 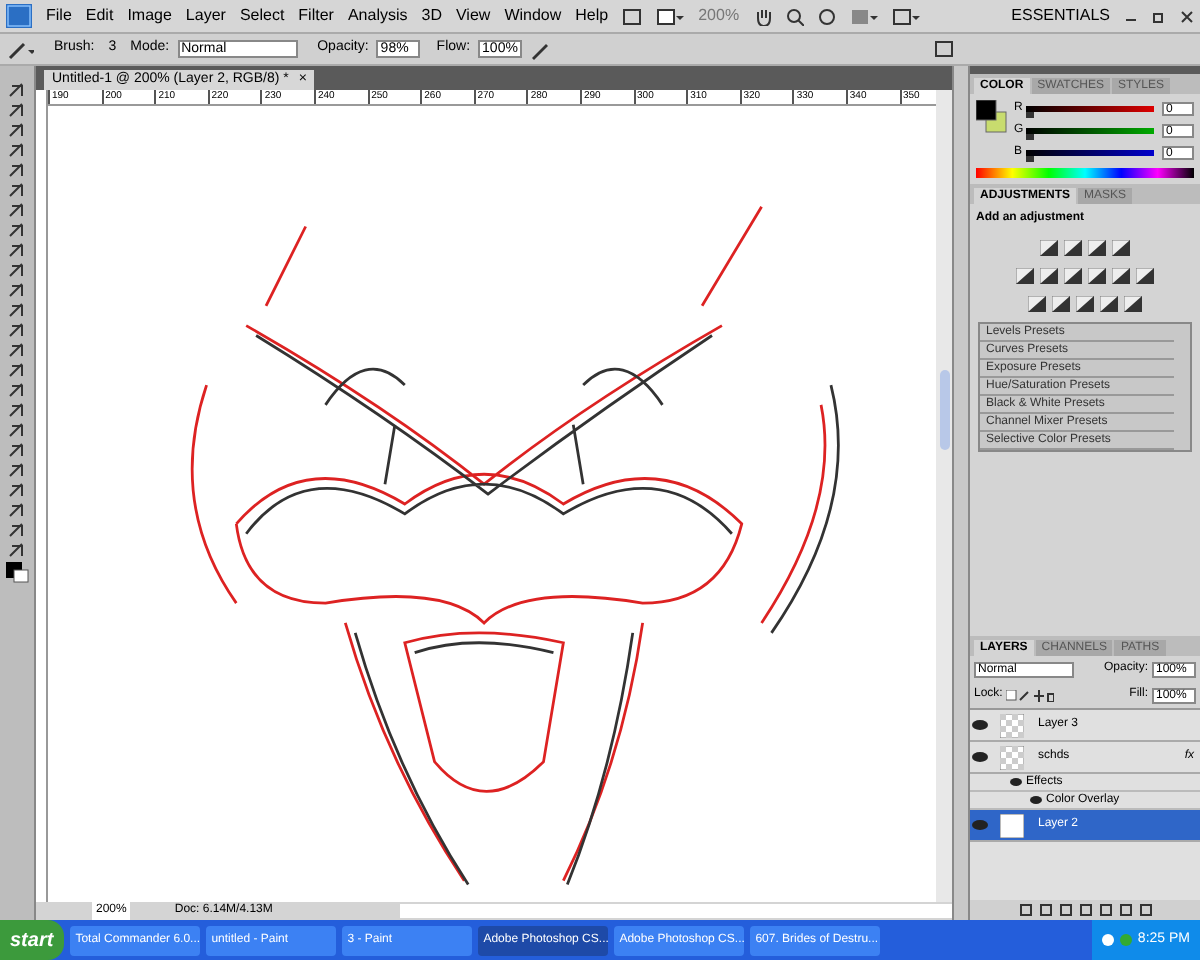 What do you see at coordinates (592, 16) in the screenshot?
I see `menu-item: Help` at bounding box center [592, 16].